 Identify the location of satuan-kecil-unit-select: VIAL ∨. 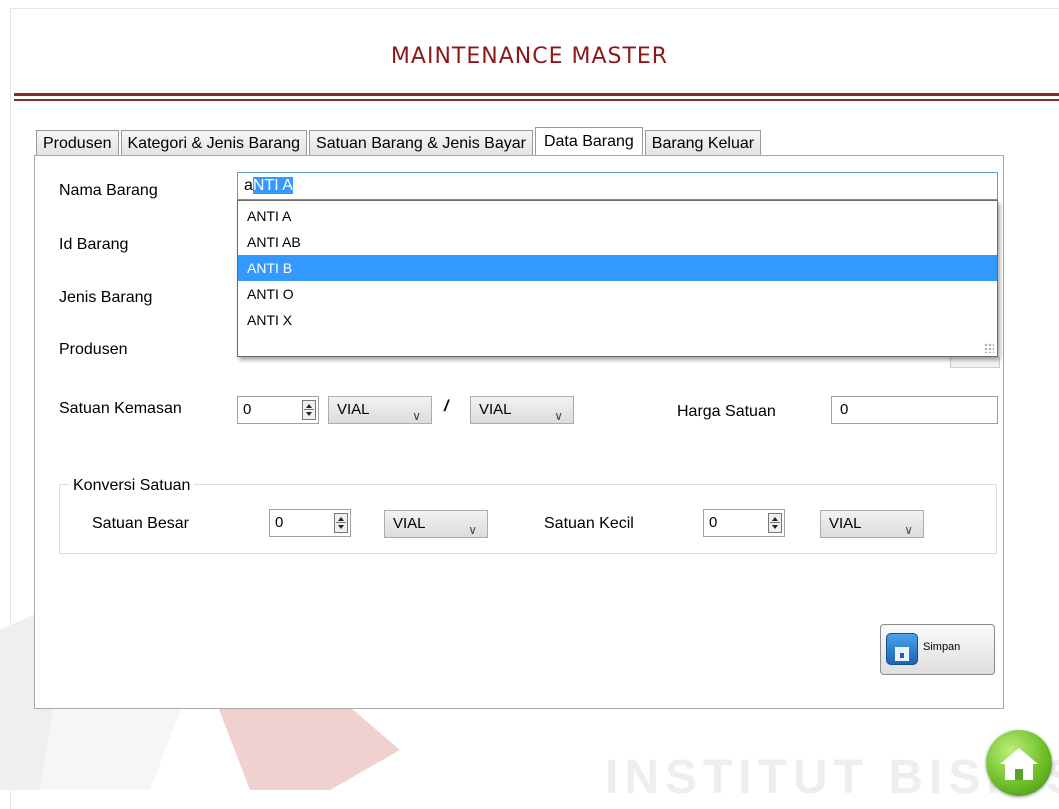
(872, 524).